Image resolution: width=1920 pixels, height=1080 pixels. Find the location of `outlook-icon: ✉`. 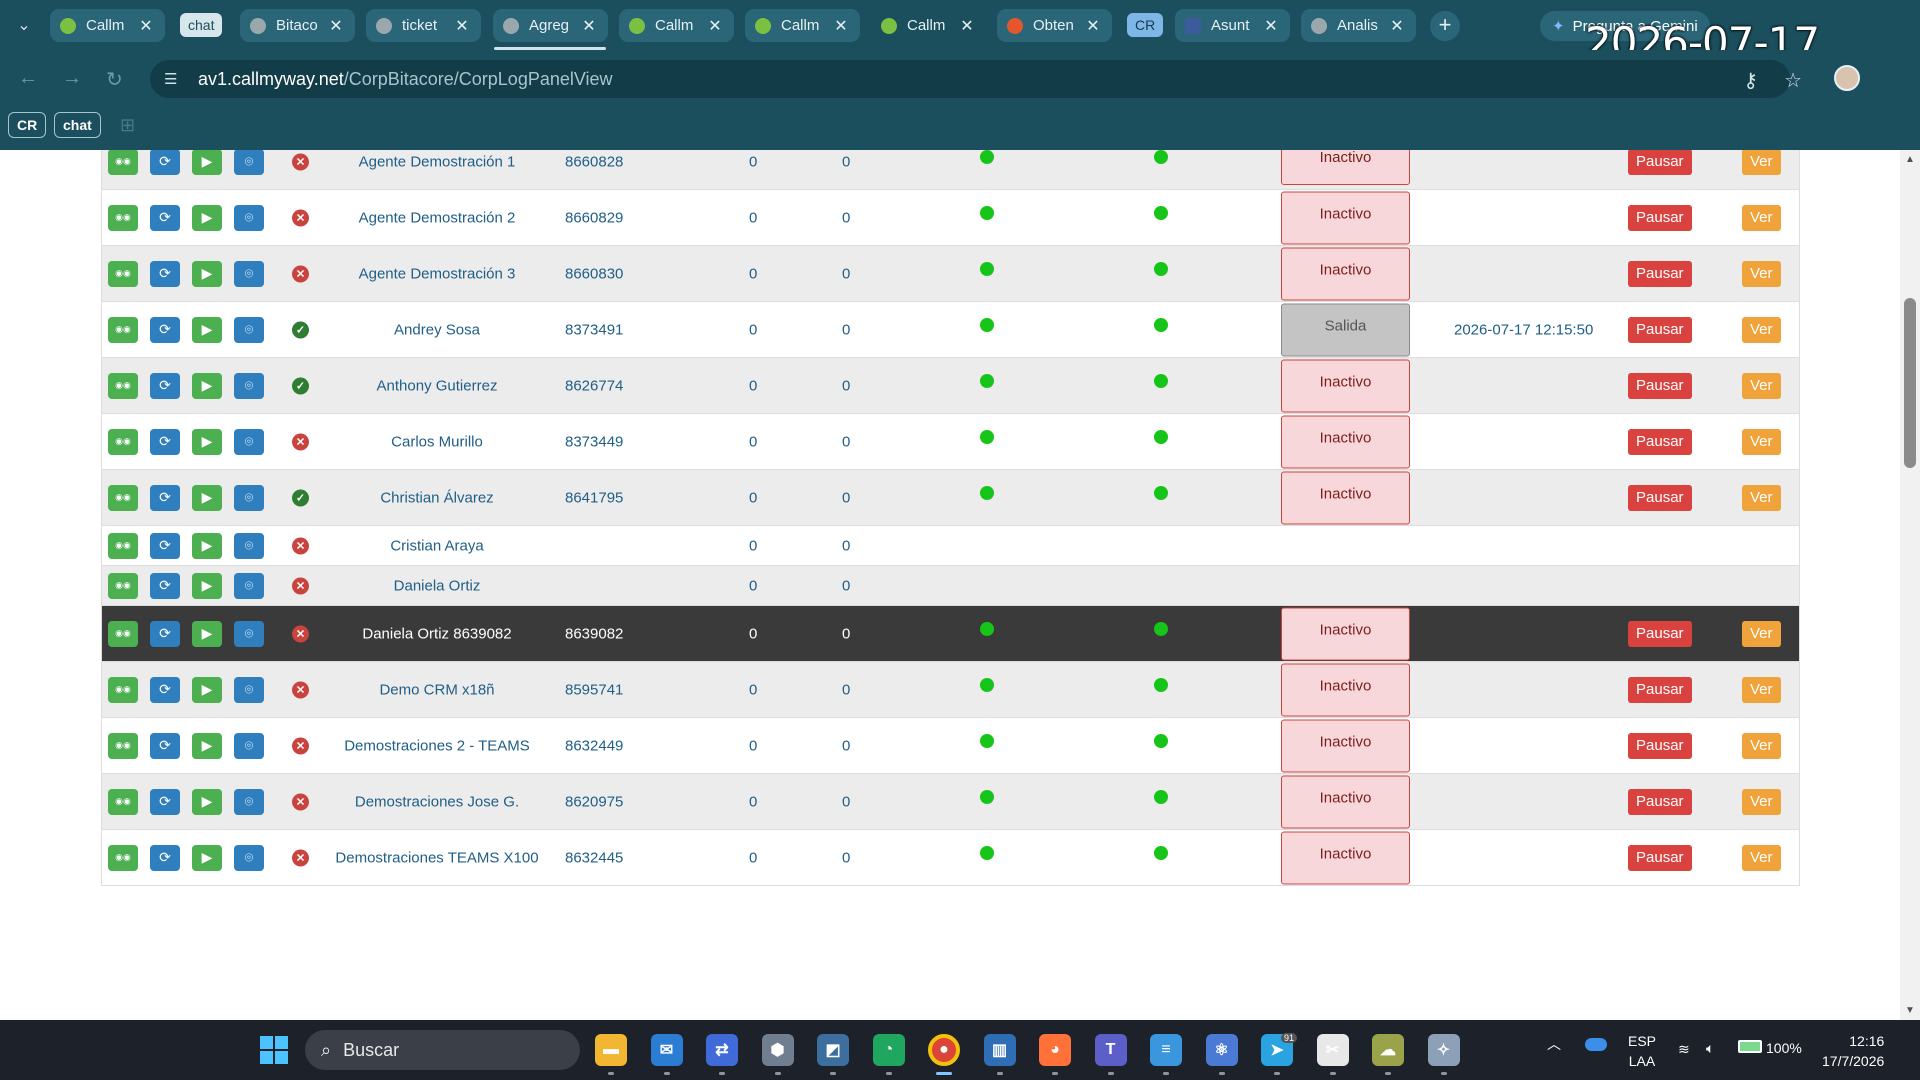

outlook-icon: ✉ is located at coordinates (666, 1050).